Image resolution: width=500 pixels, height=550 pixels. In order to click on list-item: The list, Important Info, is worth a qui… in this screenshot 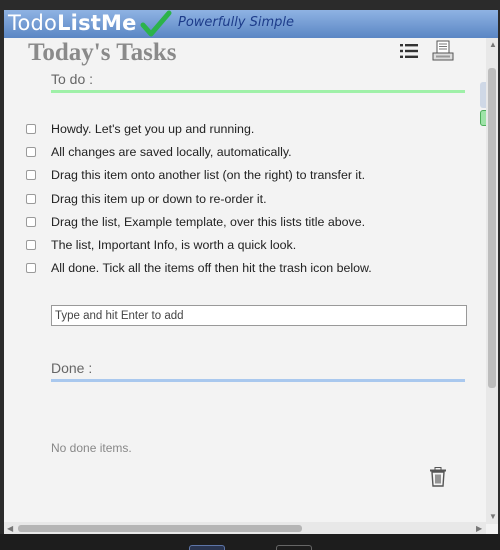, I will do `click(246, 244)`.